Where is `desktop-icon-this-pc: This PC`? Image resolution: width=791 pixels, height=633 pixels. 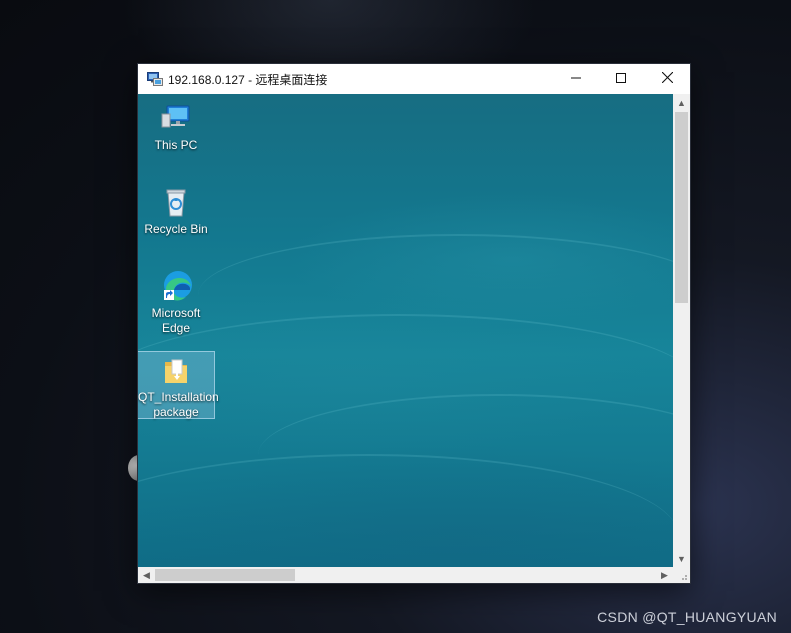
desktop-icon-this-pc: This PC is located at coordinates (176, 126).